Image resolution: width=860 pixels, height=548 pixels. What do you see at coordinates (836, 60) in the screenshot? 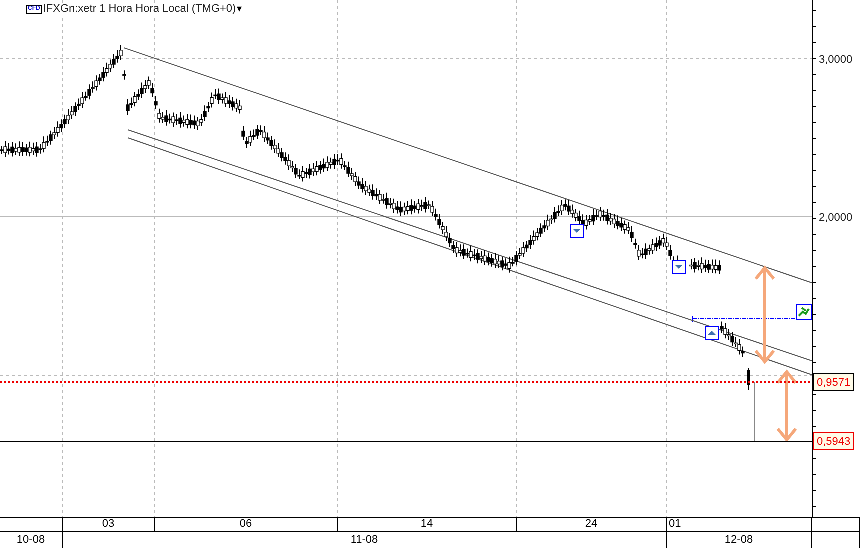
I see `price-tick-label: 3,0000` at bounding box center [836, 60].